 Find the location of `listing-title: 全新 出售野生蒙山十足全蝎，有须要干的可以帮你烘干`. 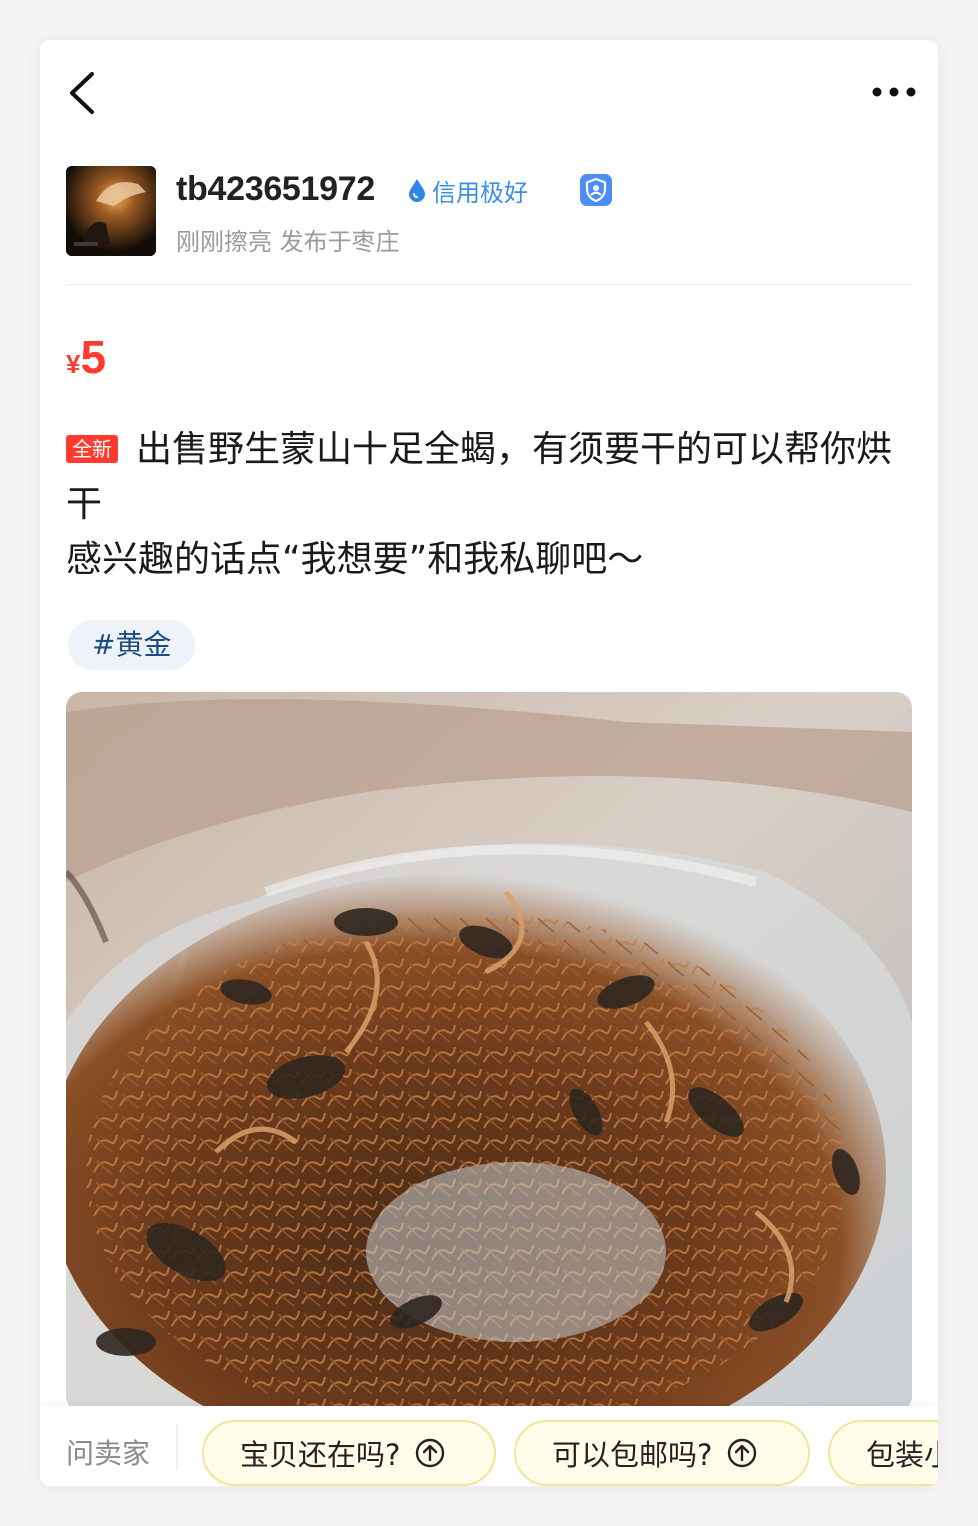

listing-title: 全新 出售野生蒙山十足全蝎，有须要干的可以帮你烘干 is located at coordinates (491, 477).